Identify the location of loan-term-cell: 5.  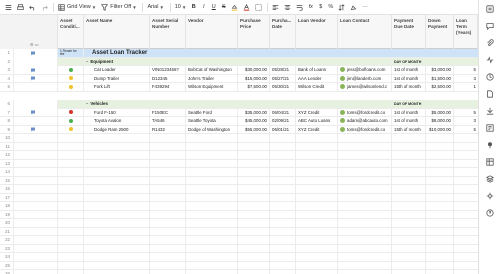
(466, 113).